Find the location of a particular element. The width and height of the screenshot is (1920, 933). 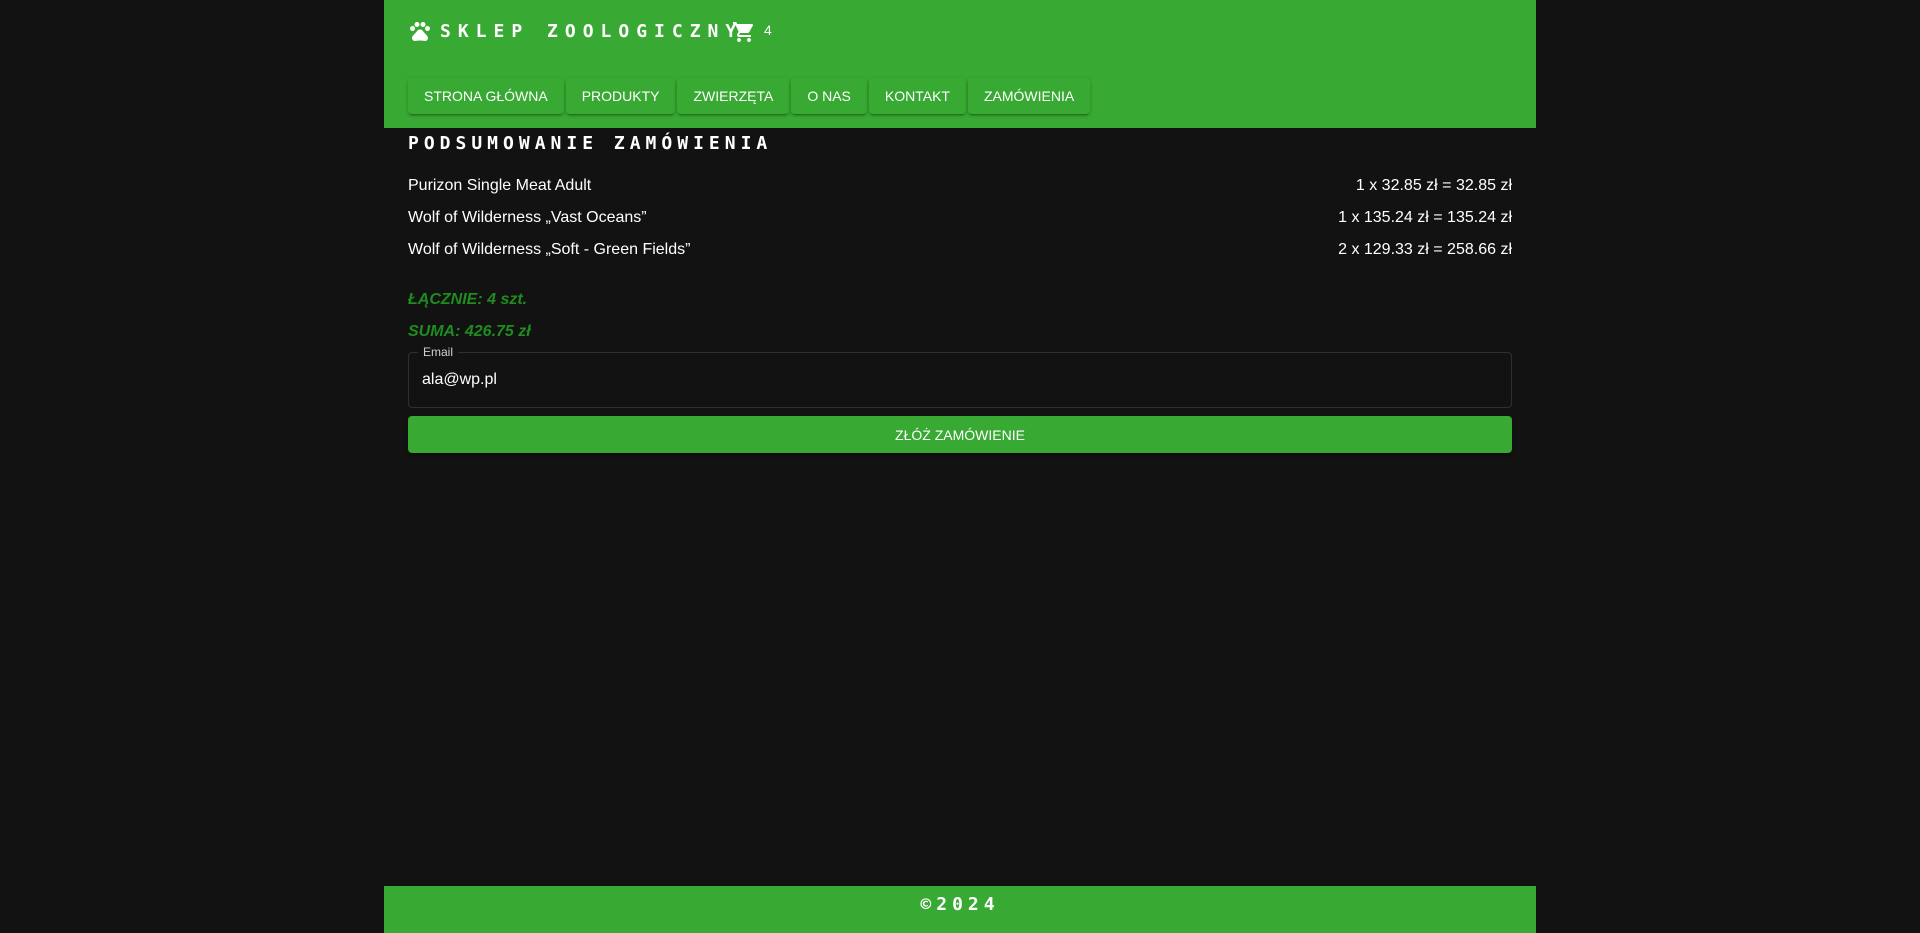

page-title: PODSUMOWANIE ZAMÓWIENIA is located at coordinates (590, 143).